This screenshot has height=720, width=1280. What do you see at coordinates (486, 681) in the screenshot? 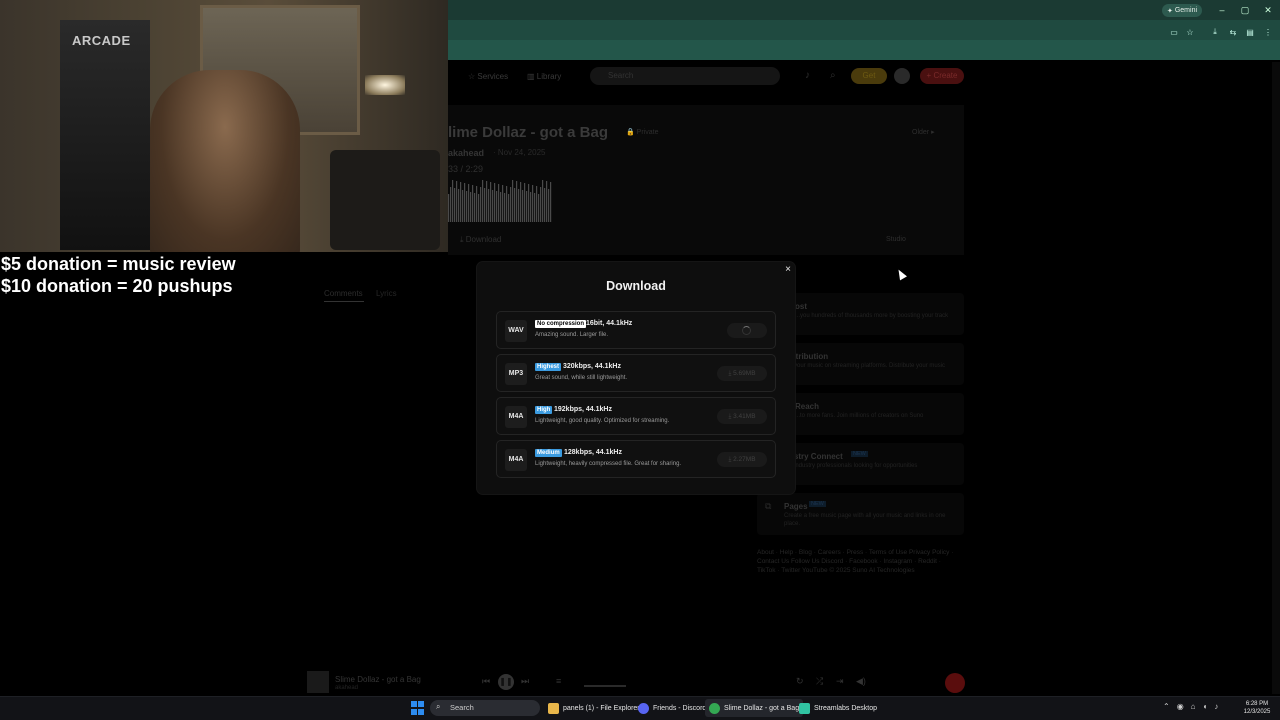
I see `previous-icon: ⏮` at bounding box center [486, 681].